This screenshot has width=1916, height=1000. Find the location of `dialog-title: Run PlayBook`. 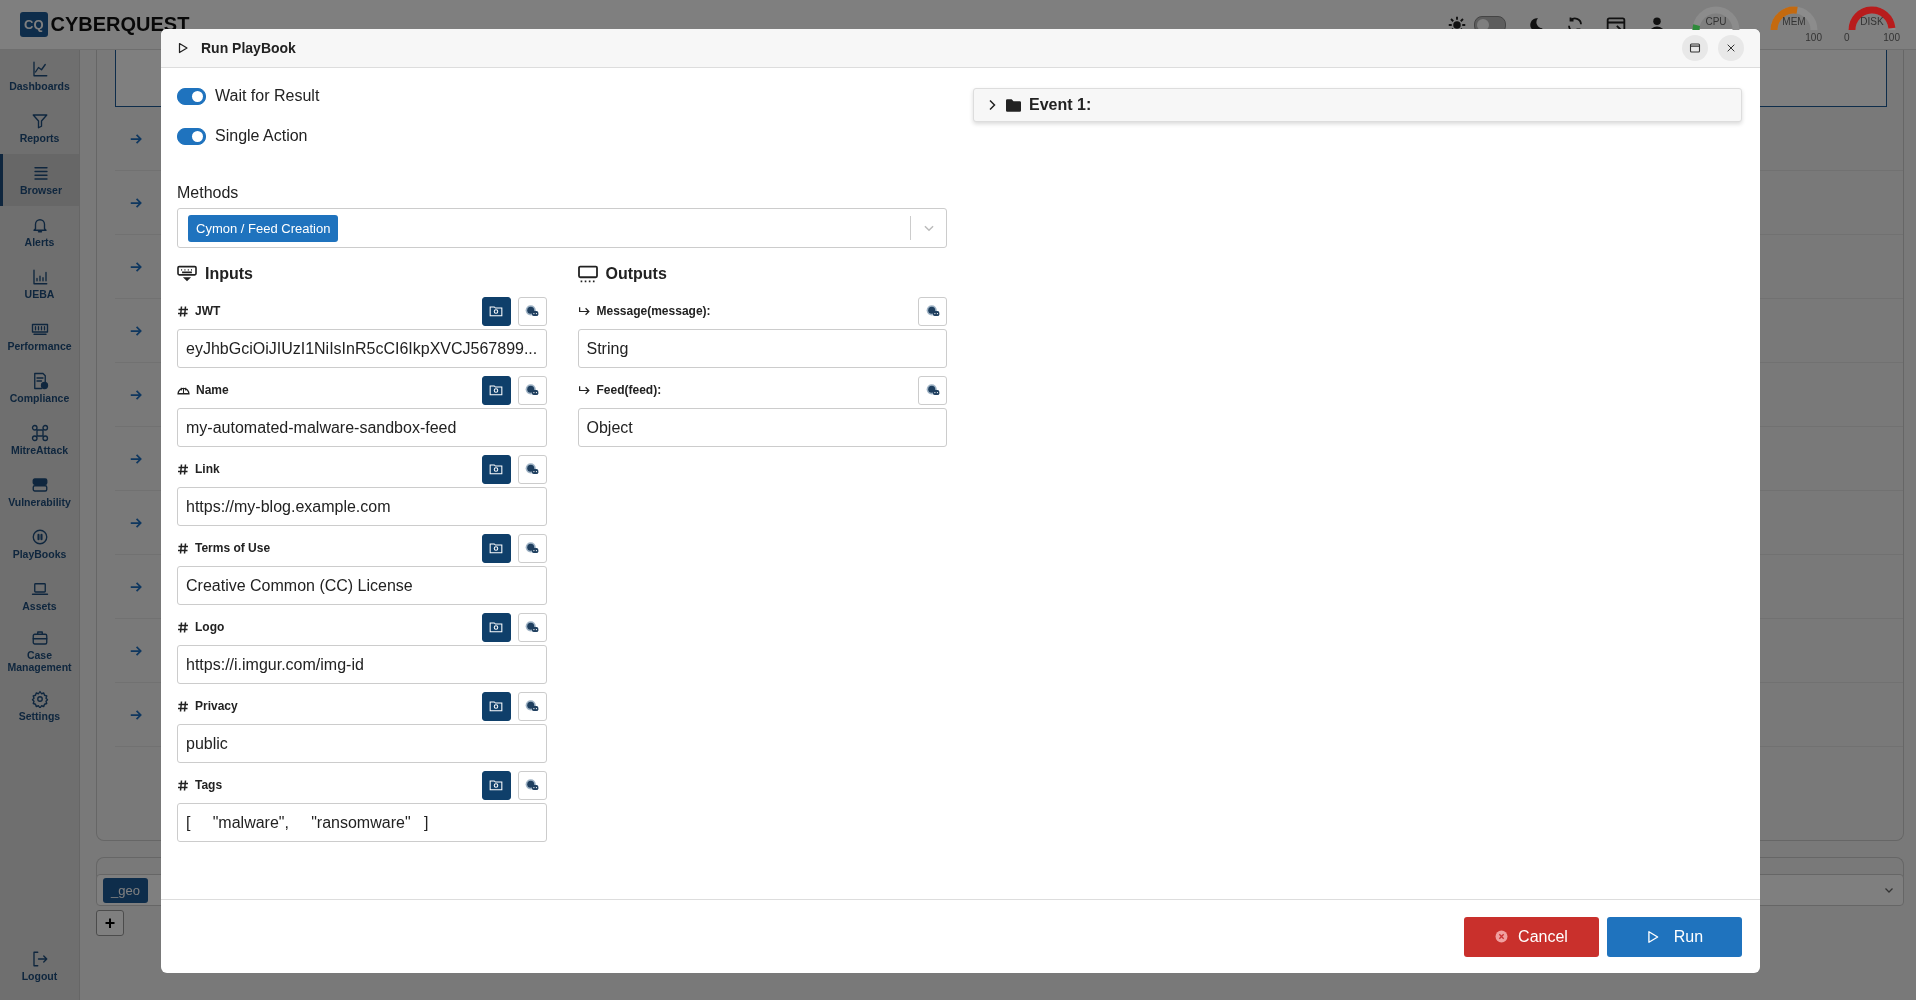

dialog-title: Run PlayBook is located at coordinates (248, 48).